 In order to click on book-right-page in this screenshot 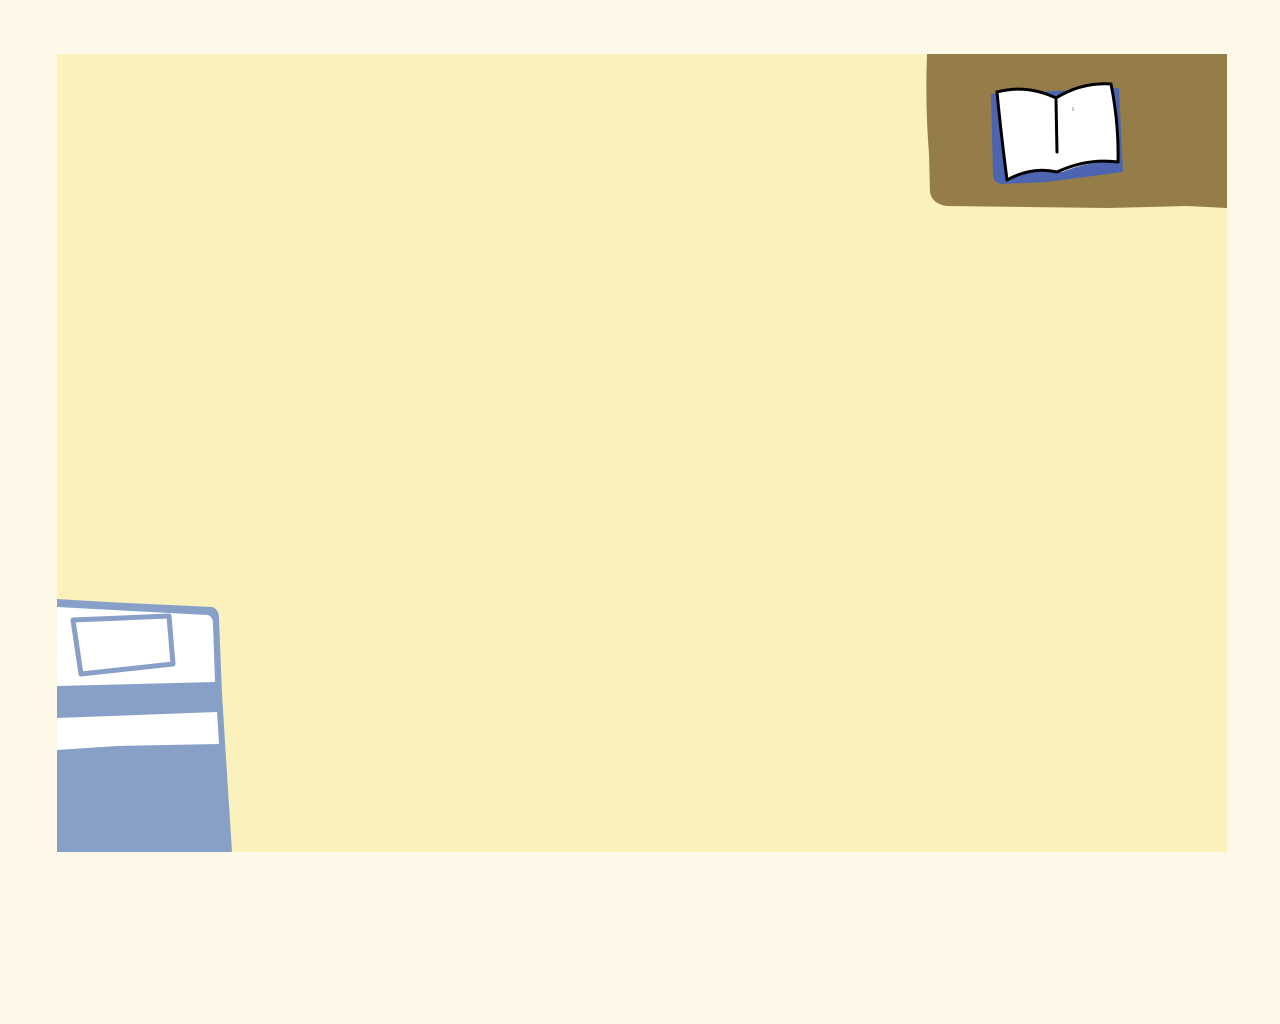, I will do `click(1087, 127)`.